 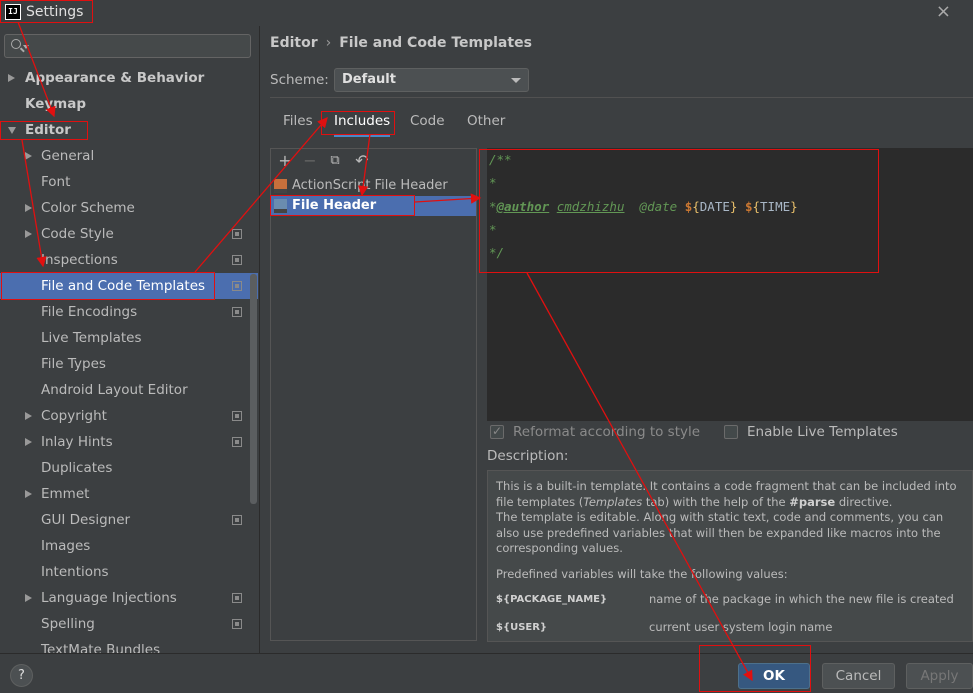 I want to click on sidebar-scrollbar, so click(x=253, y=389).